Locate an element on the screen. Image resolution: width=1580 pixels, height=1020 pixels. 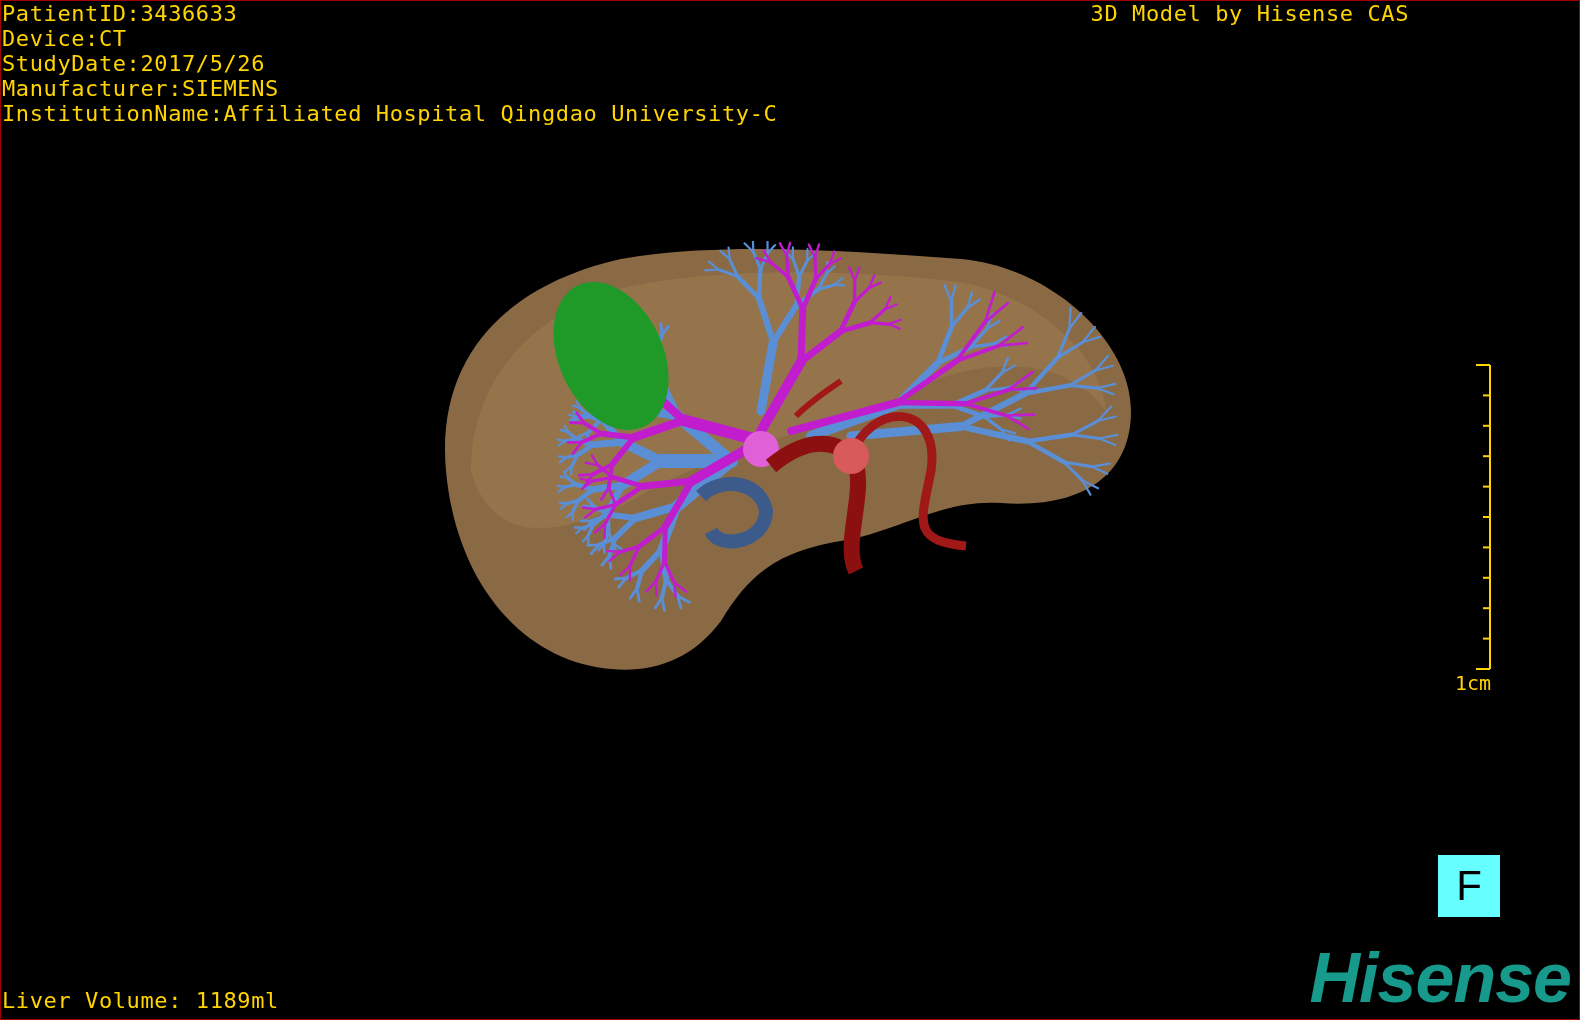
logo-text: Hisense is located at coordinates (1440, 978).